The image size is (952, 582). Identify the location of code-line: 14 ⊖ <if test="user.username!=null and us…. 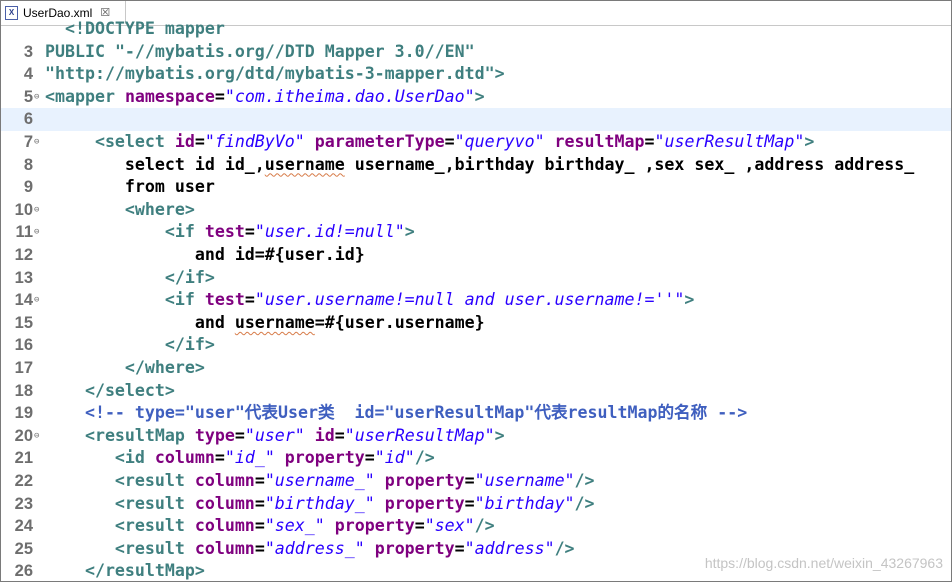
(476, 300).